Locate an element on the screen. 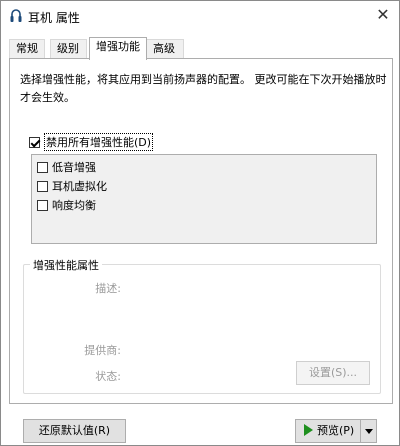 This screenshot has height=446, width=400. checkbox-checked-icon is located at coordinates (34, 142).